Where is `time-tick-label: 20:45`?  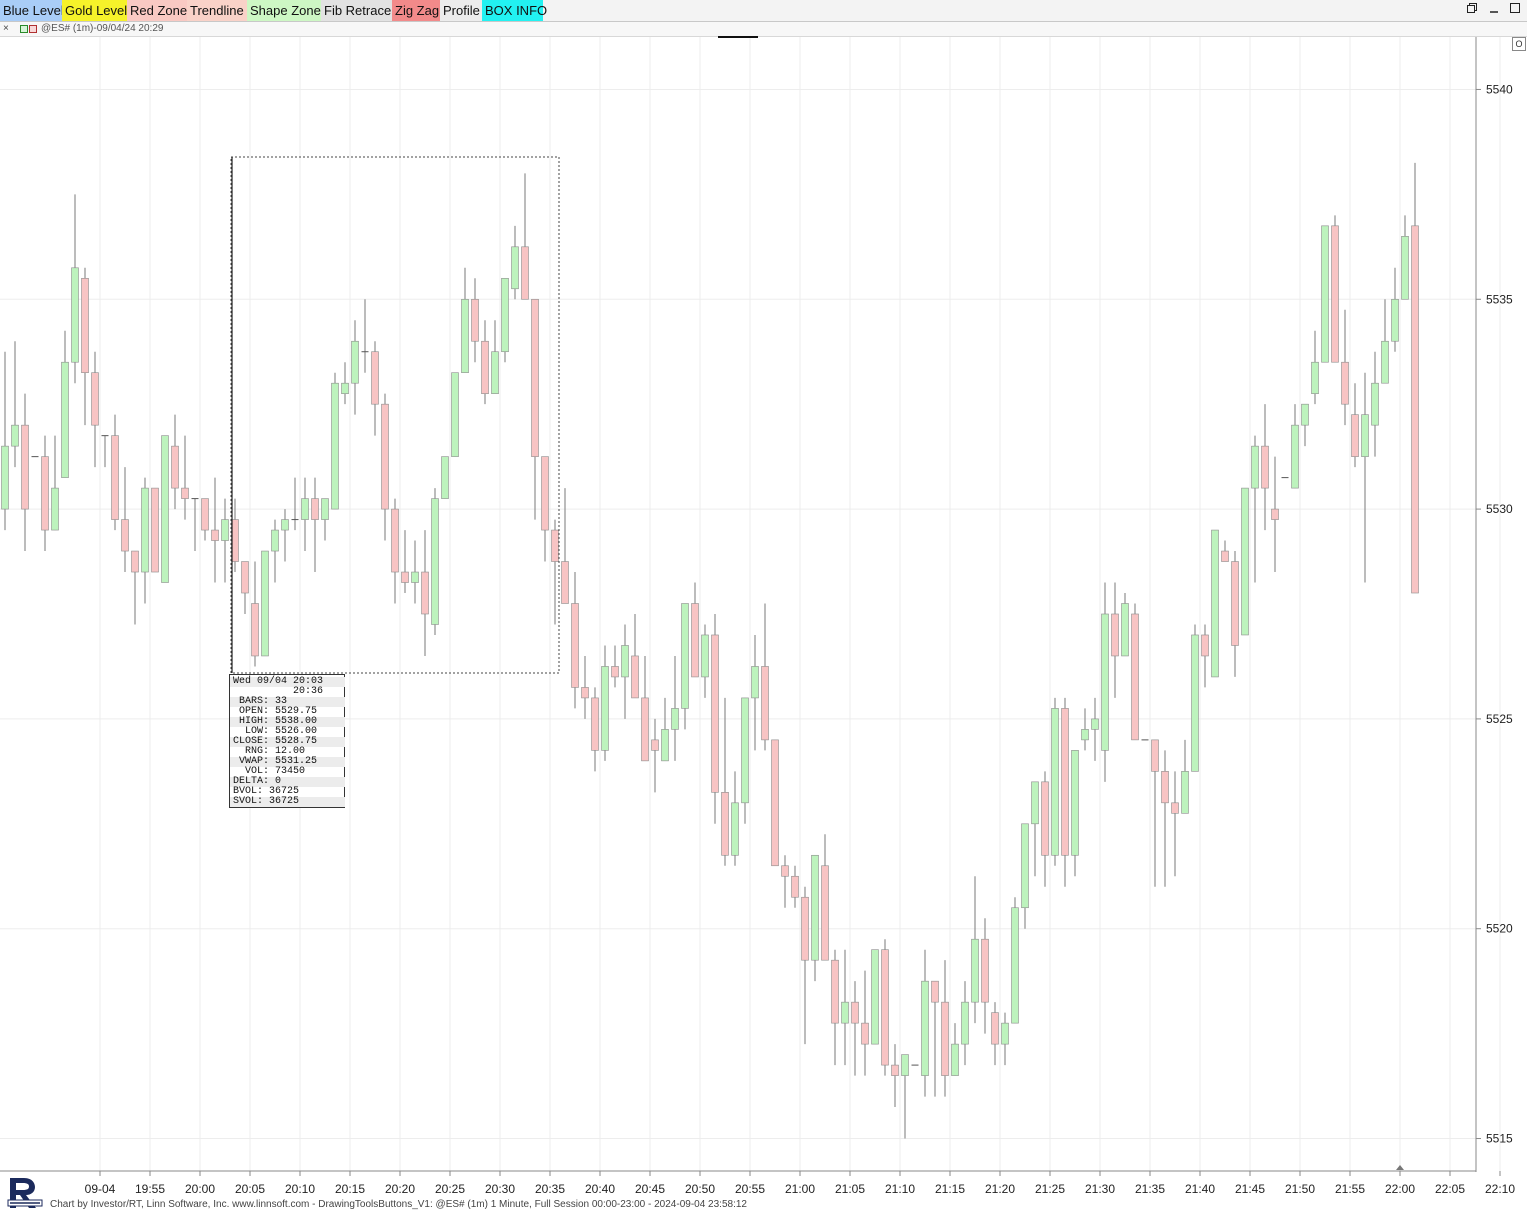 time-tick-label: 20:45 is located at coordinates (650, 1189).